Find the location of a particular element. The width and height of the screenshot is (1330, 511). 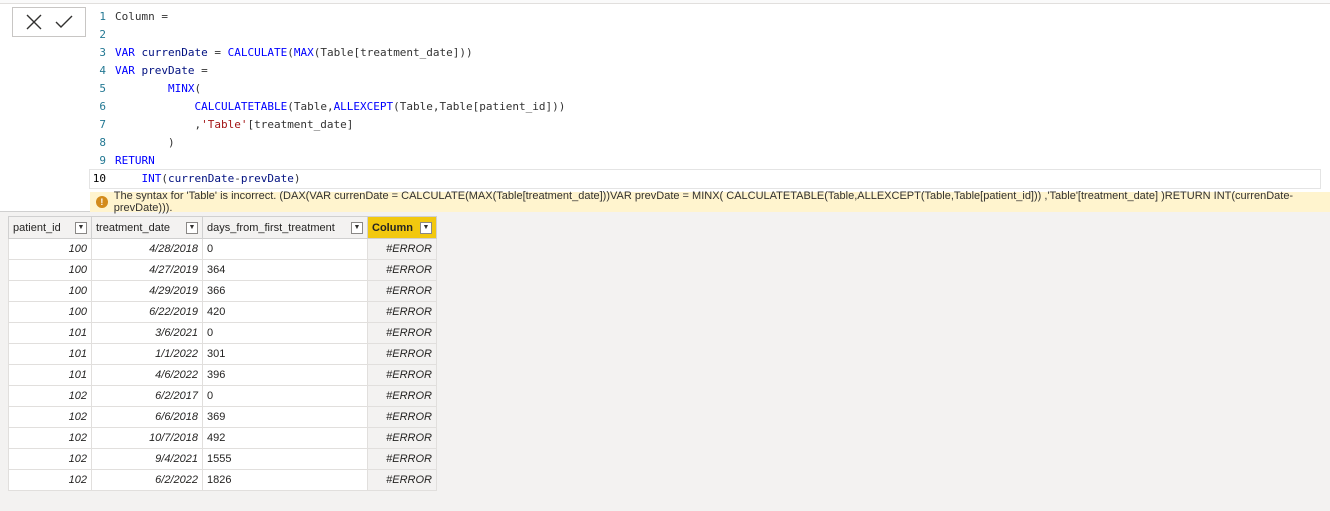

table-cell: 1/1/2022 is located at coordinates (147, 354).